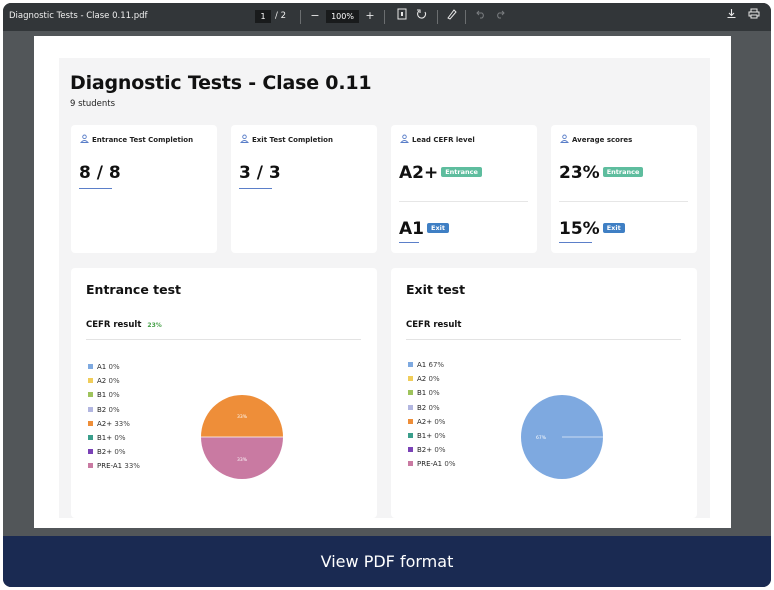 Image resolution: width=774 pixels, height=590 pixels. I want to click on legend-item: A1 67%, so click(431, 368).